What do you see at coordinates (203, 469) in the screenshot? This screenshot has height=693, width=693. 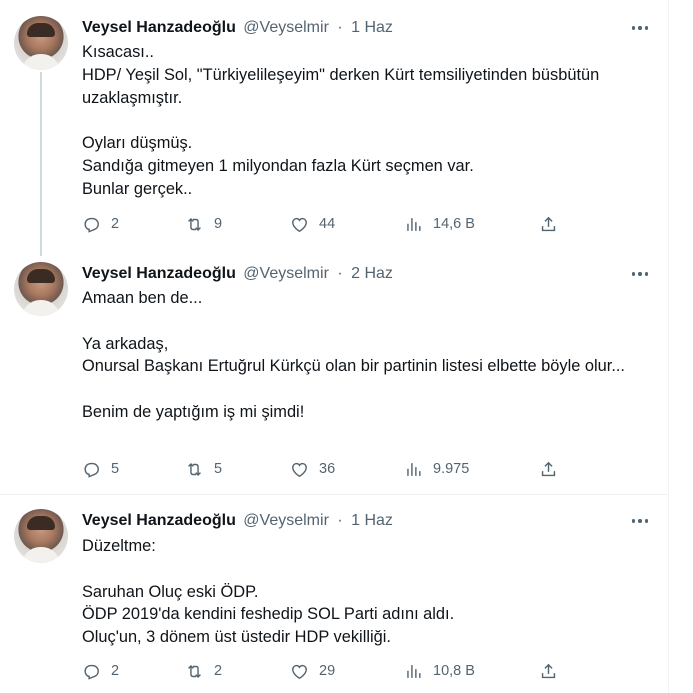 I see `retweet-button: 5` at bounding box center [203, 469].